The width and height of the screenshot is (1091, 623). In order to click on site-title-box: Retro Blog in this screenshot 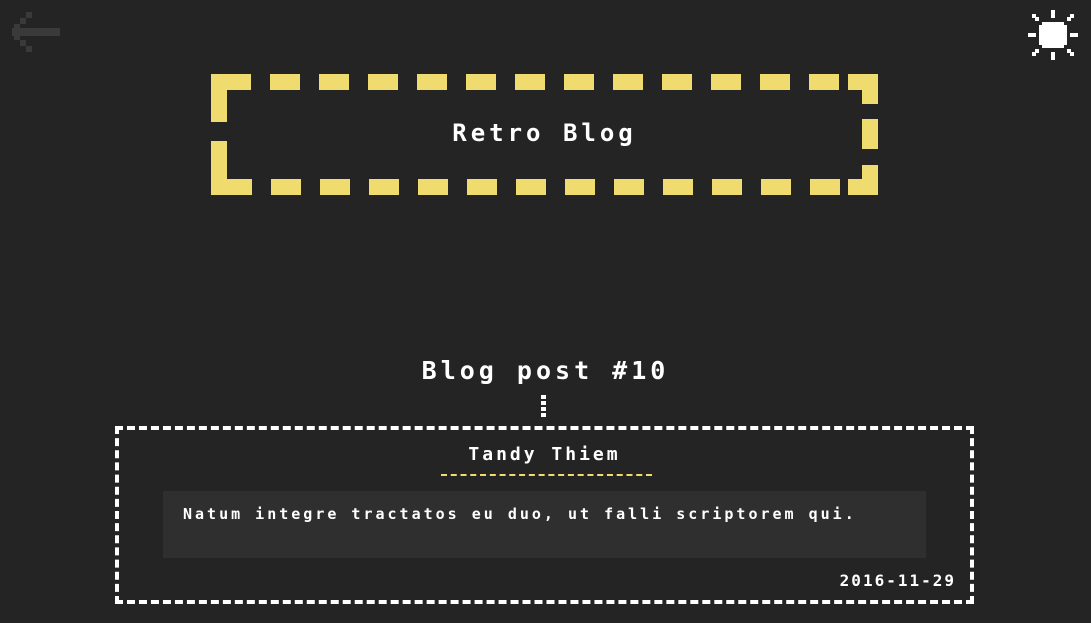, I will do `click(544, 134)`.